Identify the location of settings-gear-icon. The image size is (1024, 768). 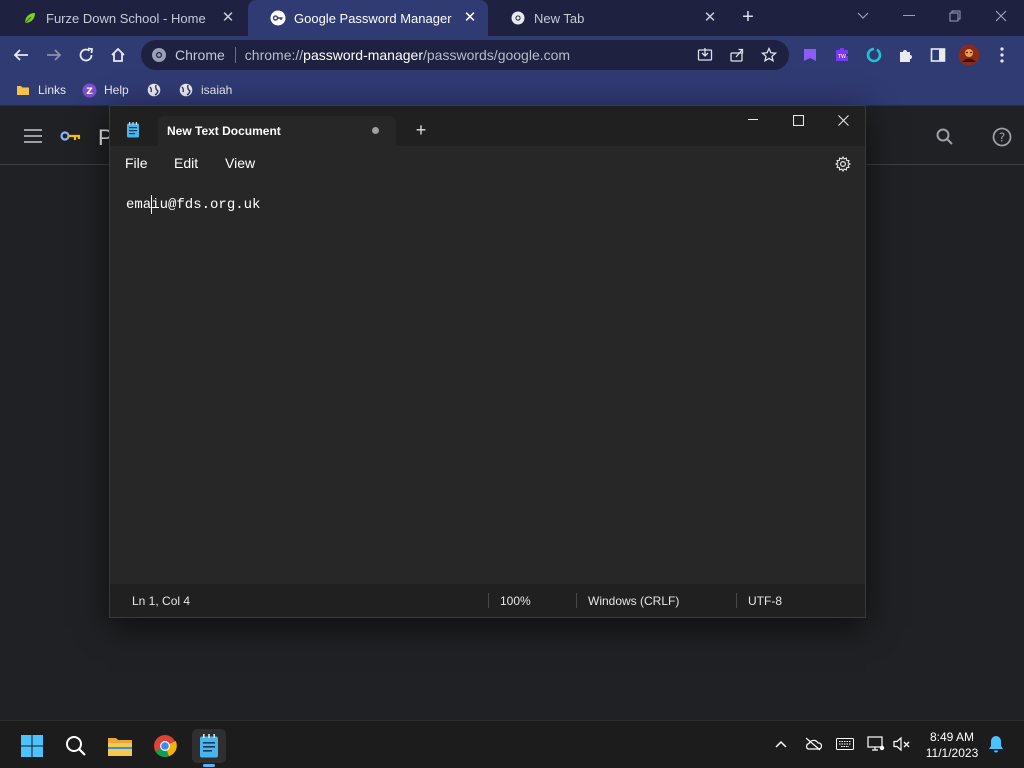
(843, 164).